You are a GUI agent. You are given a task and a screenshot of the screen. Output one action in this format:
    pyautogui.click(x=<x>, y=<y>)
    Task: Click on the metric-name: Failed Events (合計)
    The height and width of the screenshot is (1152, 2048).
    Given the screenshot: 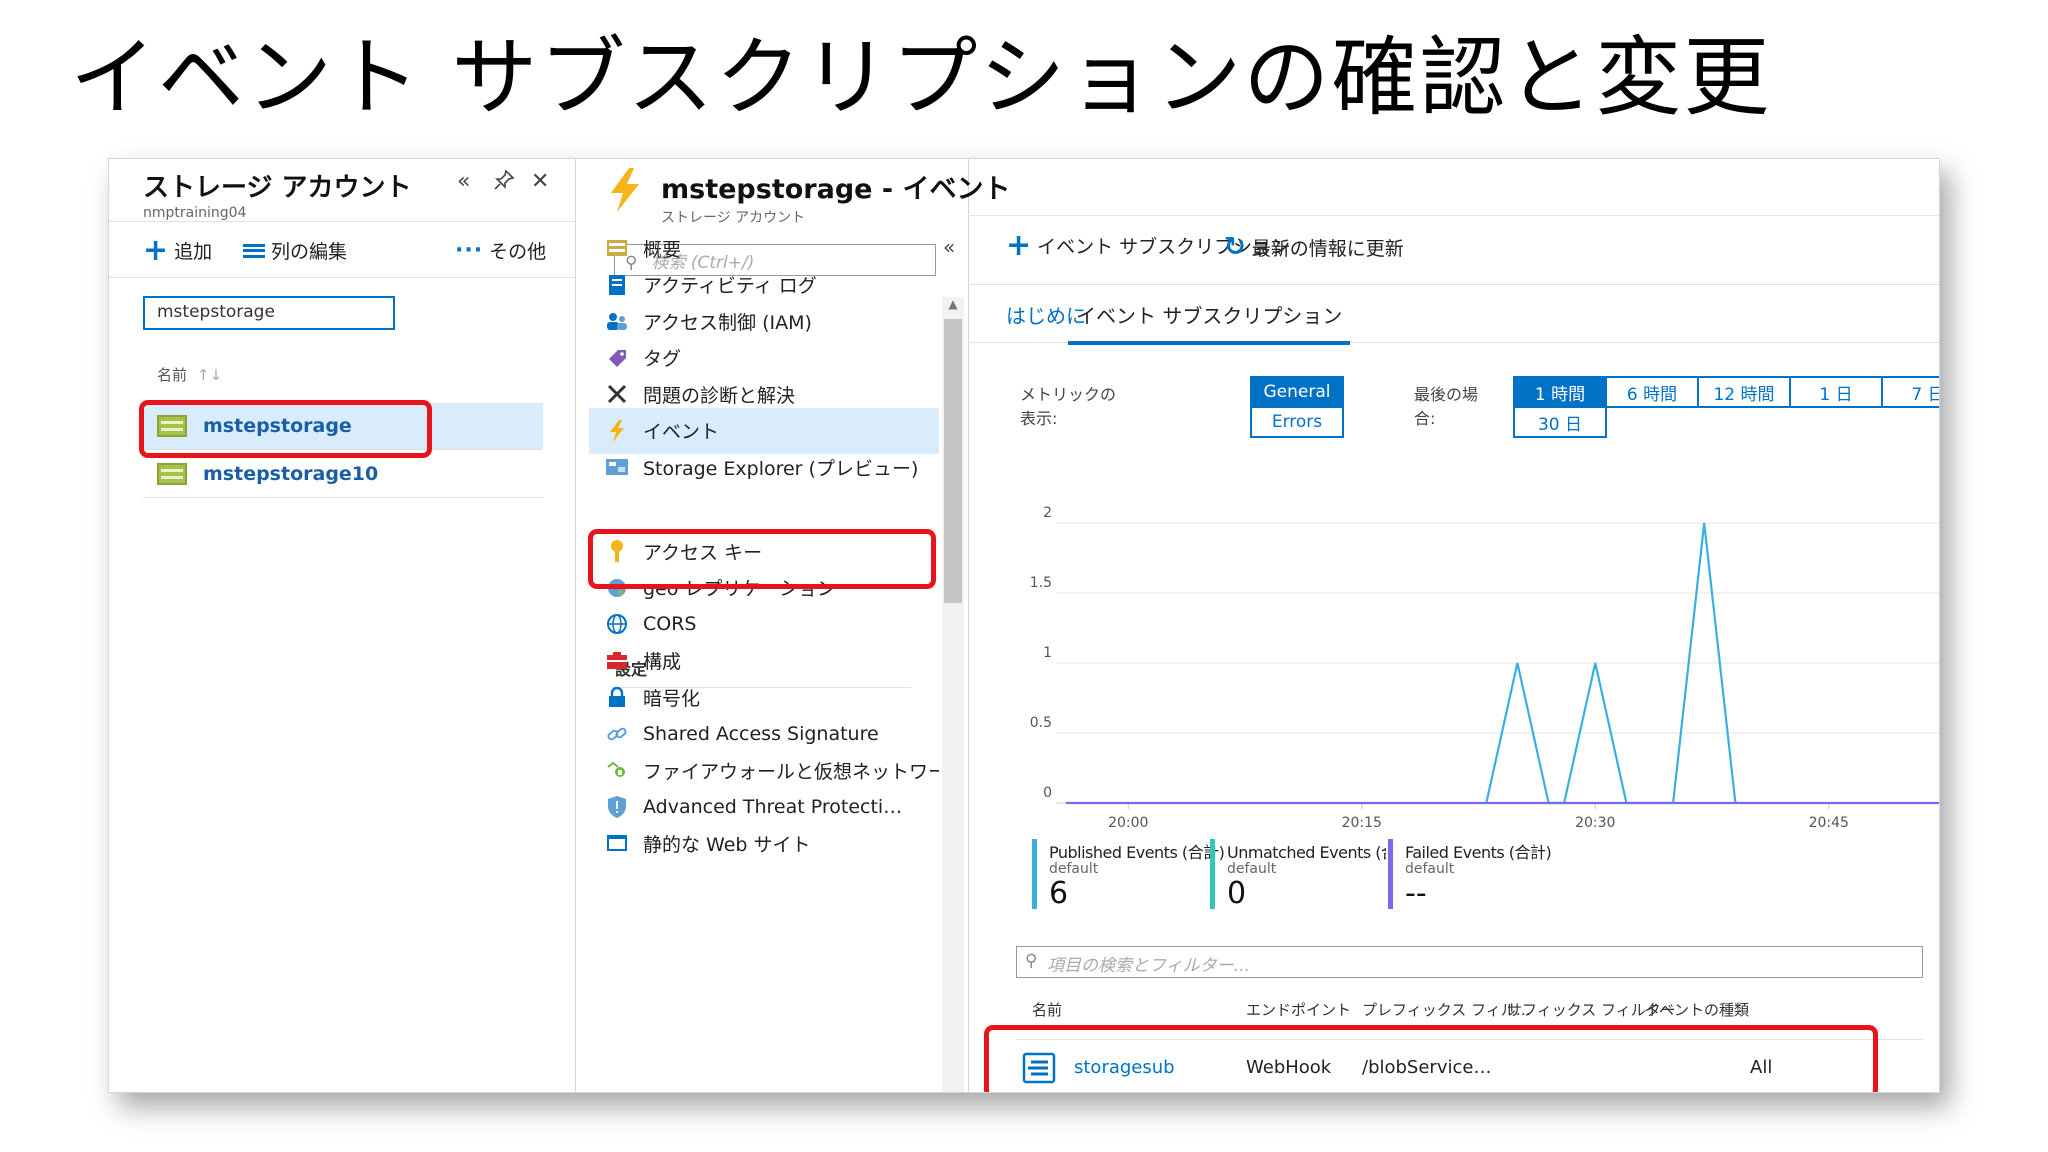 What is the action you would take?
    pyautogui.click(x=1478, y=852)
    